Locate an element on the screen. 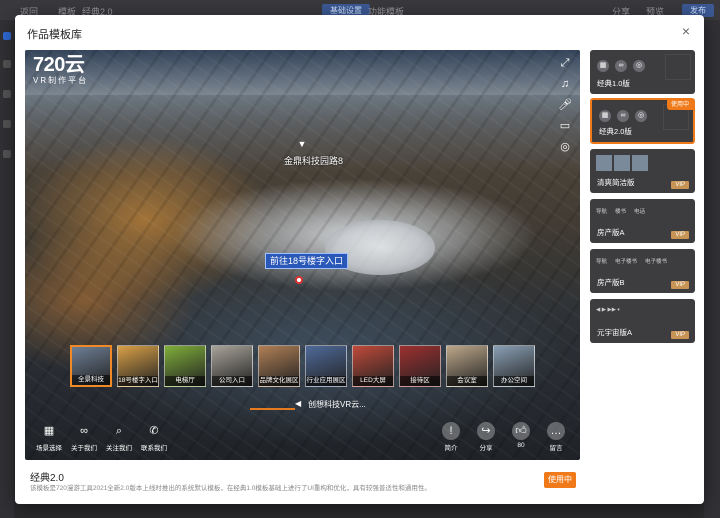 This screenshot has width=720, height=518. scene-thumbnail: 接待区 is located at coordinates (420, 366).